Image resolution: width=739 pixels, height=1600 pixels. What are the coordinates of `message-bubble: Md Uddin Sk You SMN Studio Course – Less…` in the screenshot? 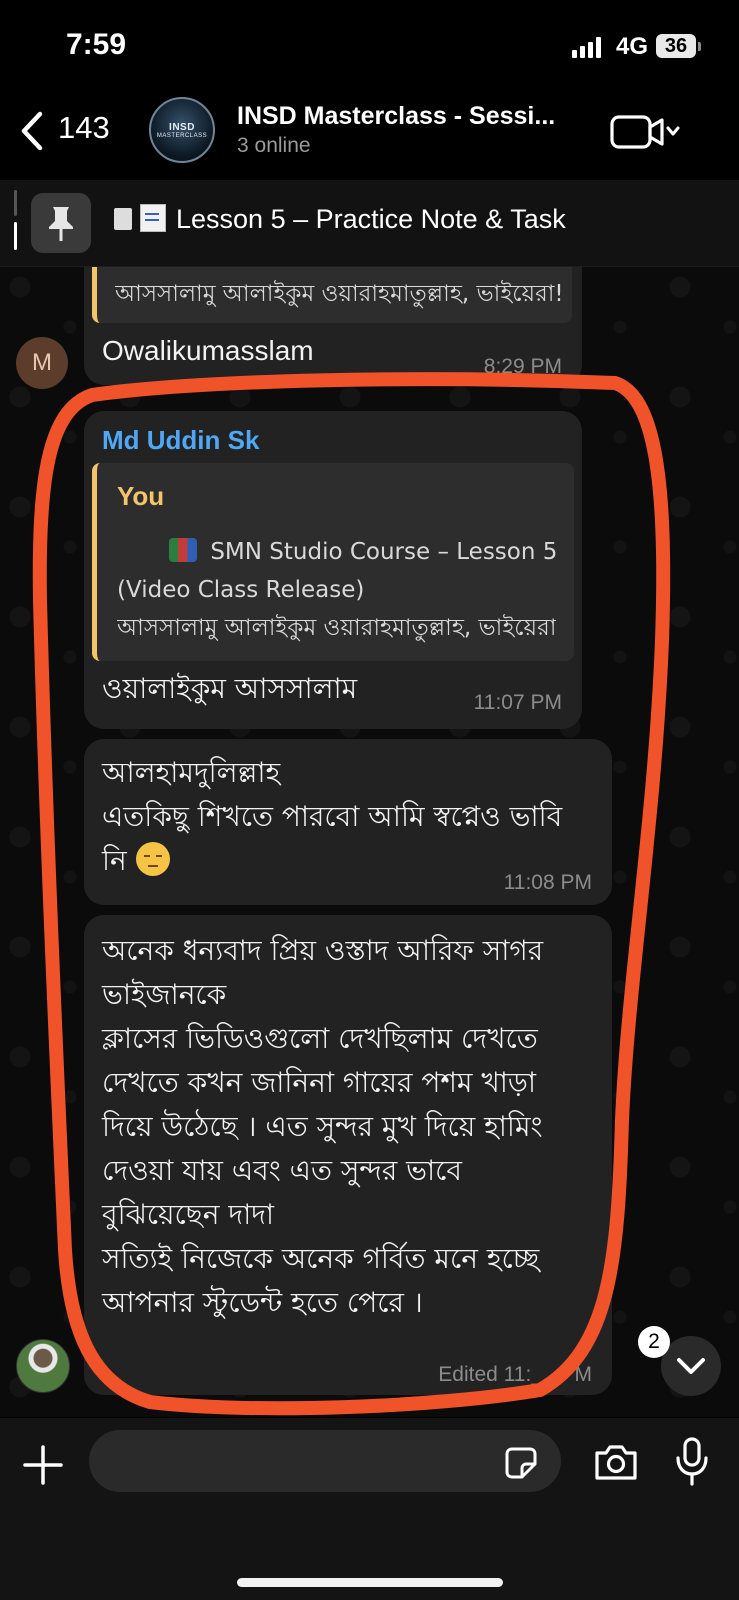 It's located at (333, 570).